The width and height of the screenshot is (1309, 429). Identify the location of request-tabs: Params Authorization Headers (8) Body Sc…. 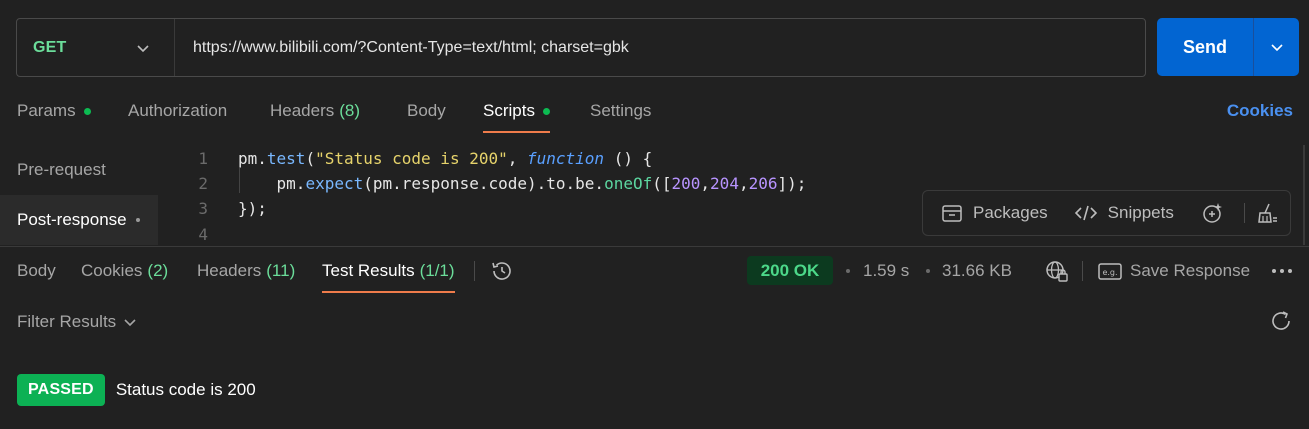
(654, 111).